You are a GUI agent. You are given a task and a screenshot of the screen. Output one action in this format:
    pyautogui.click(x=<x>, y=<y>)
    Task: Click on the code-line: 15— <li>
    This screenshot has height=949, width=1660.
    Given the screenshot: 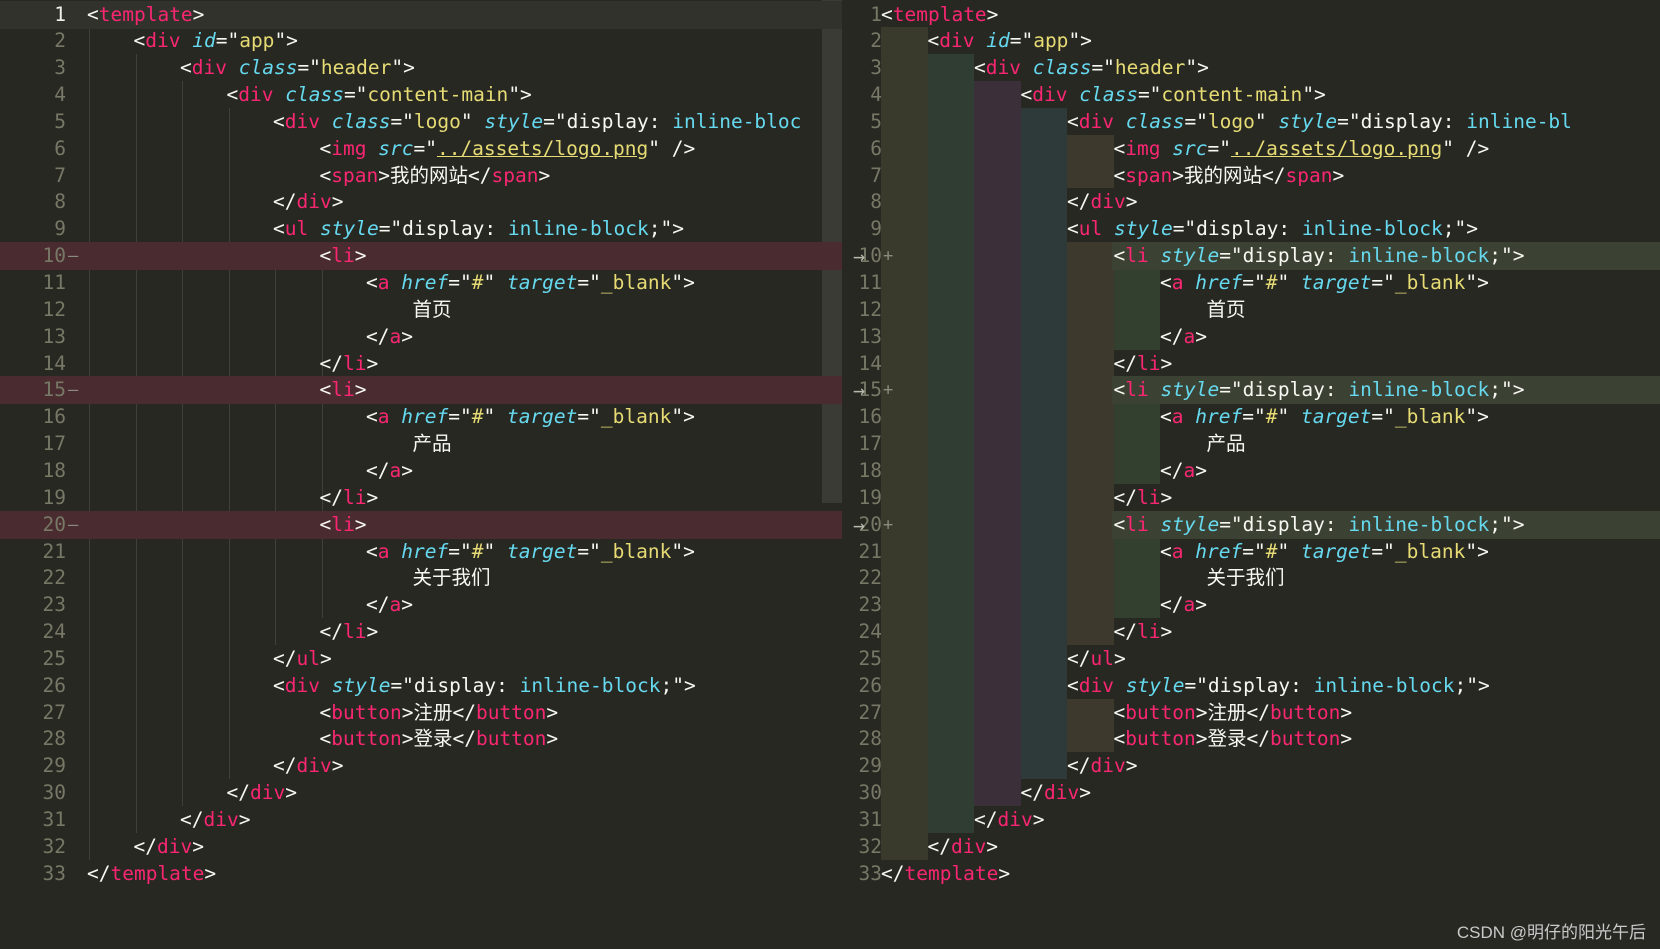 What is the action you would take?
    pyautogui.click(x=421, y=390)
    